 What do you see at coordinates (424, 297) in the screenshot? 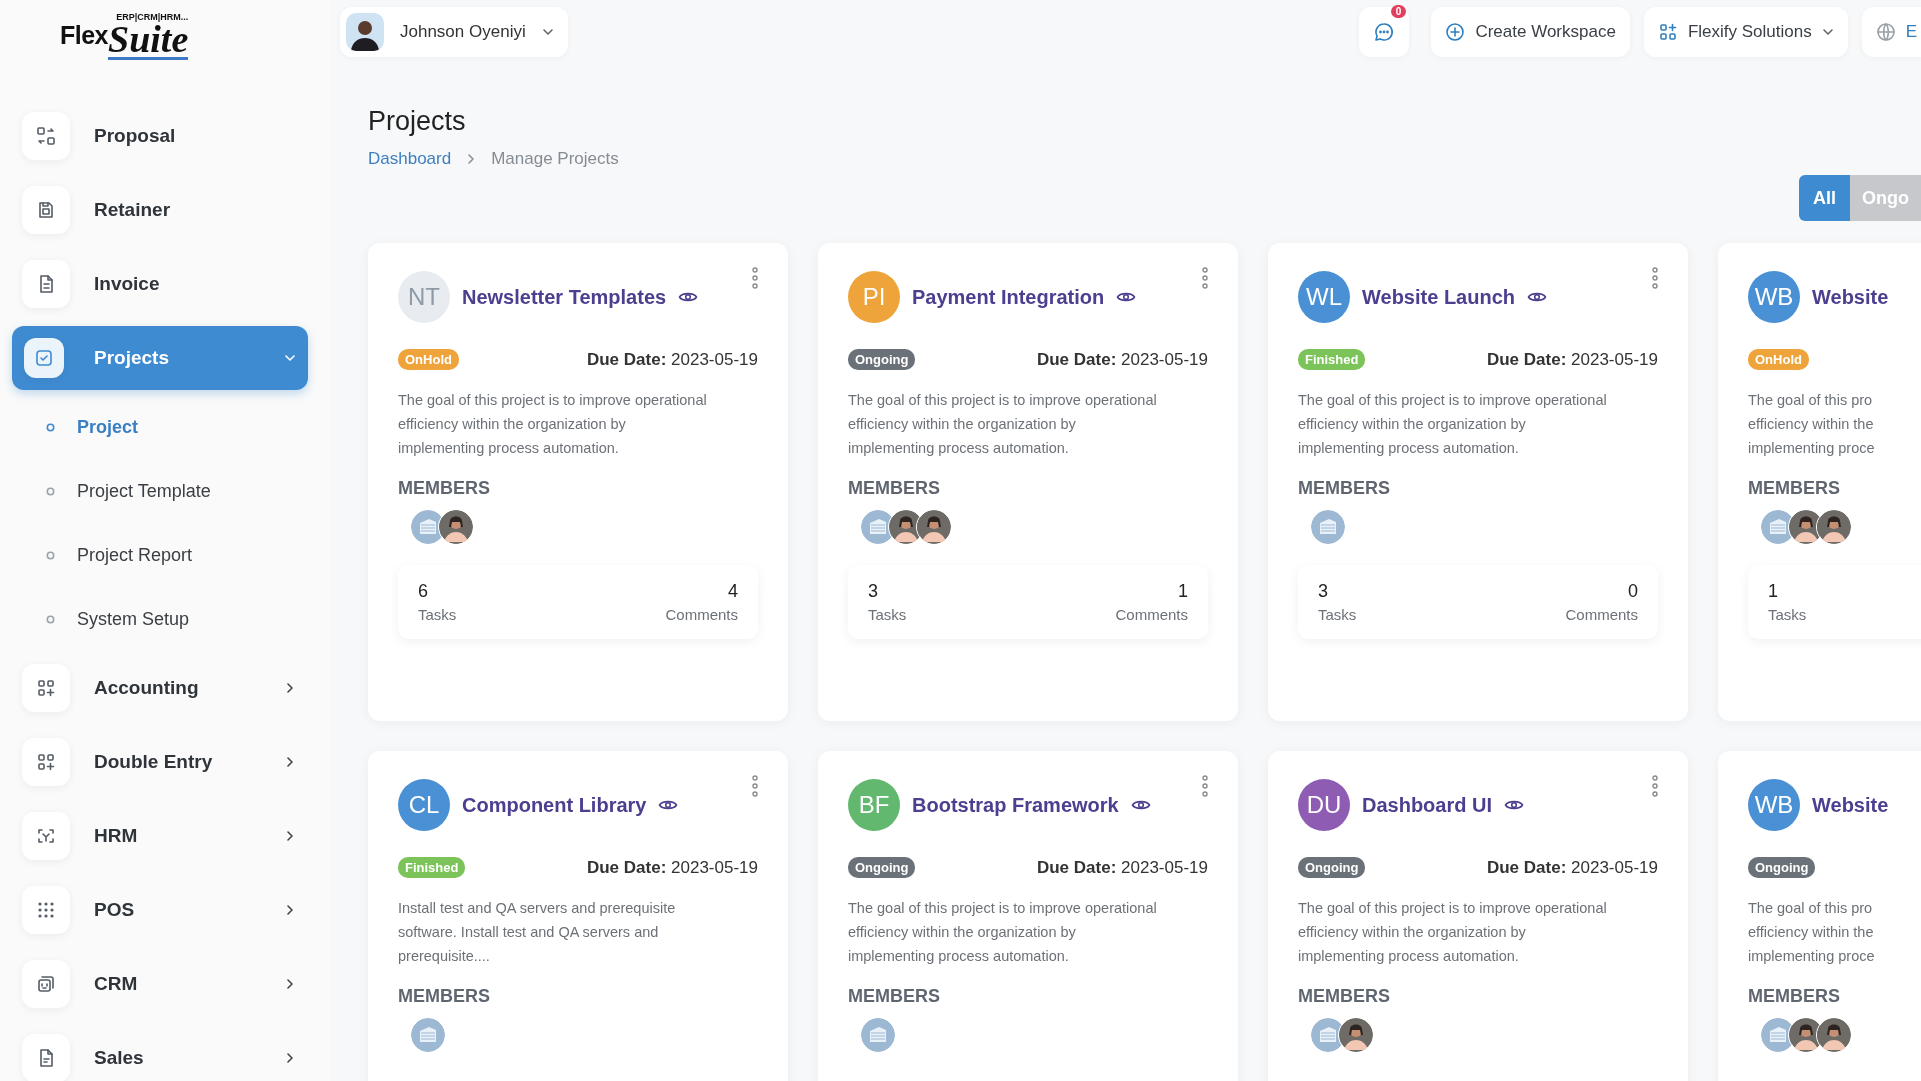
I see `project-avatar: NT` at bounding box center [424, 297].